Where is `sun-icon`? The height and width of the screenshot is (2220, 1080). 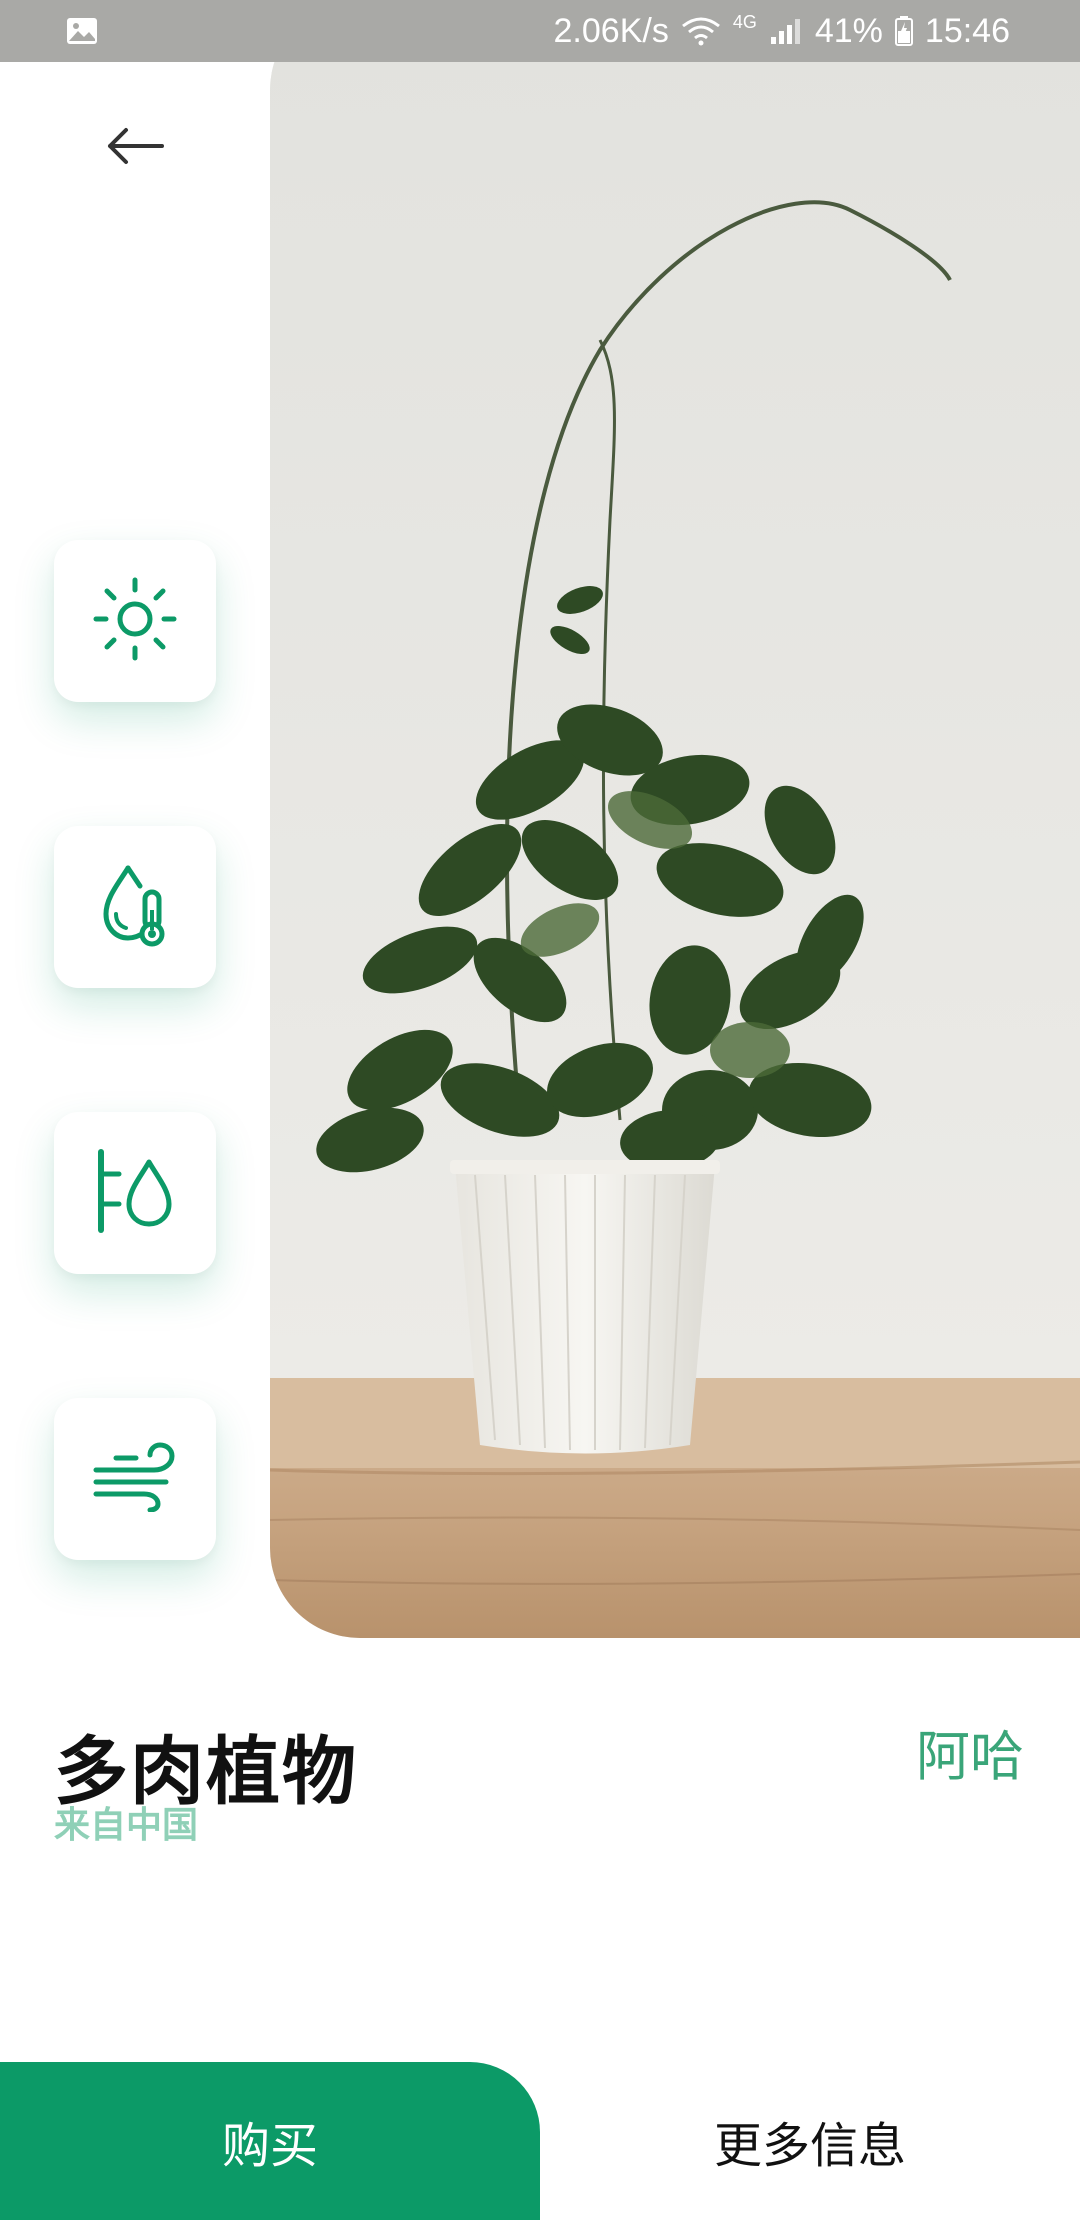 sun-icon is located at coordinates (135, 621).